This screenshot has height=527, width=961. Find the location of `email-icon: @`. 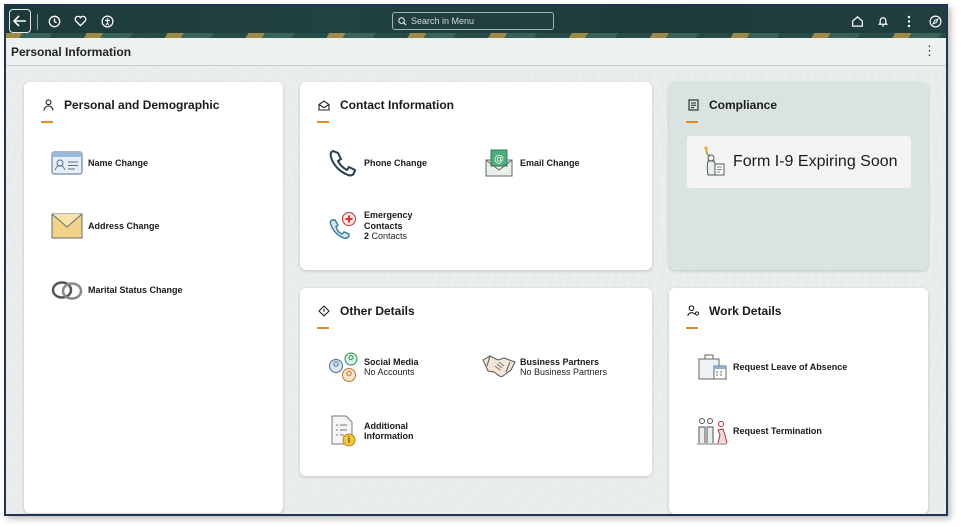

email-icon: @ is located at coordinates (499, 163).